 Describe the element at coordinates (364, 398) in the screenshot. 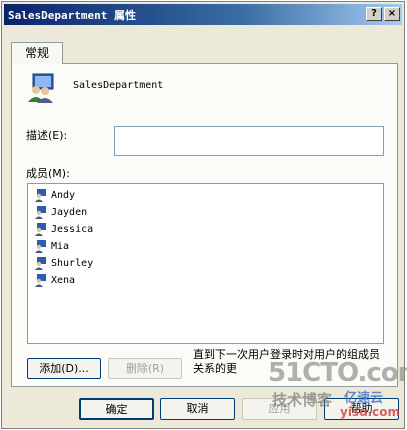

I see `watermark-yisu: 亿速云` at that location.